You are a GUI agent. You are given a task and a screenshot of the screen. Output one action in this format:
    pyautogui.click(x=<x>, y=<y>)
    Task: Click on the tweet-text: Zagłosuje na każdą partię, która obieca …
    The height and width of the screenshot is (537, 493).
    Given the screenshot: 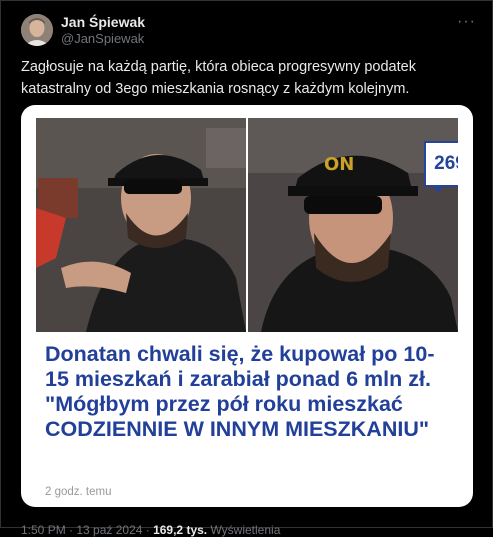 What is the action you would take?
    pyautogui.click(x=218, y=78)
    